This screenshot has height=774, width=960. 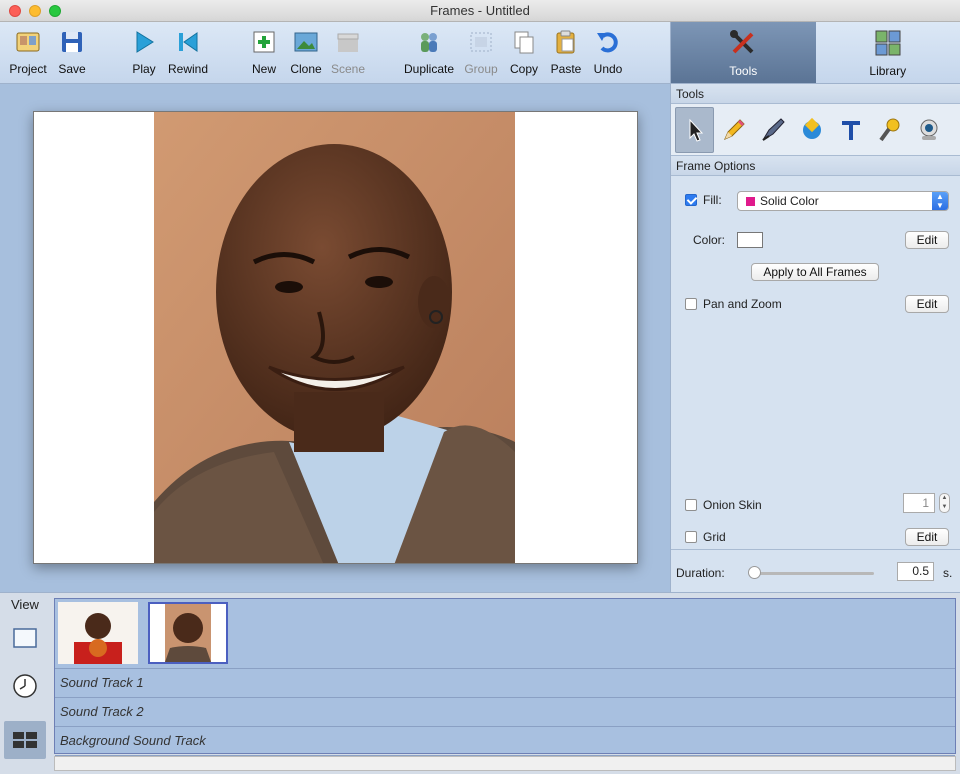 What do you see at coordinates (72, 42) in the screenshot?
I see `save-icon` at bounding box center [72, 42].